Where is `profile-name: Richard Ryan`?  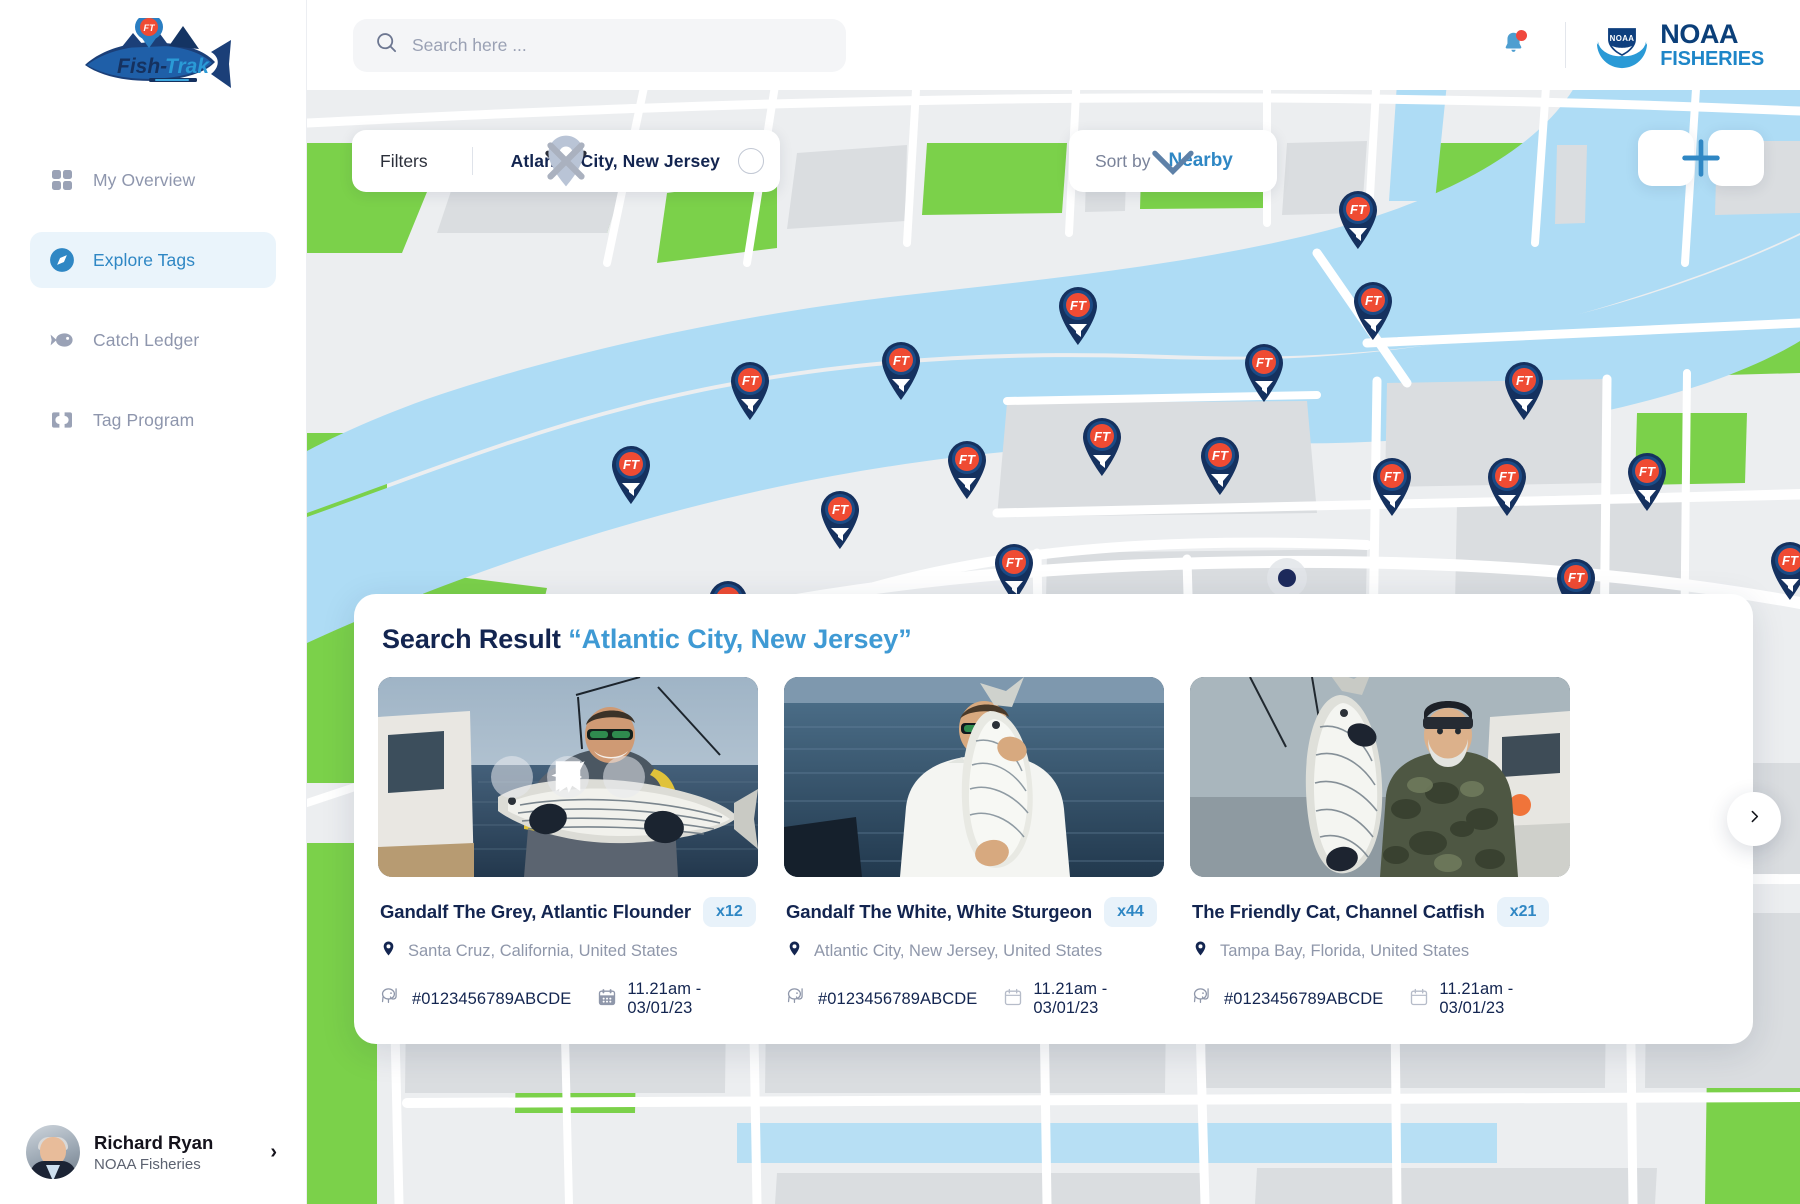
profile-name: Richard Ryan is located at coordinates (154, 1142).